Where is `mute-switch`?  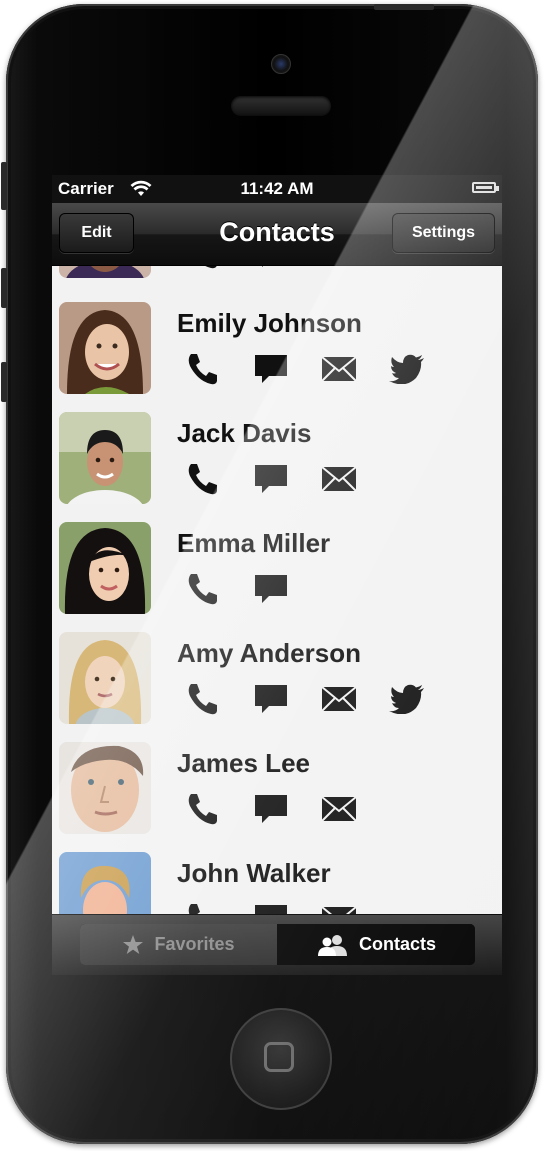 mute-switch is located at coordinates (4, 186).